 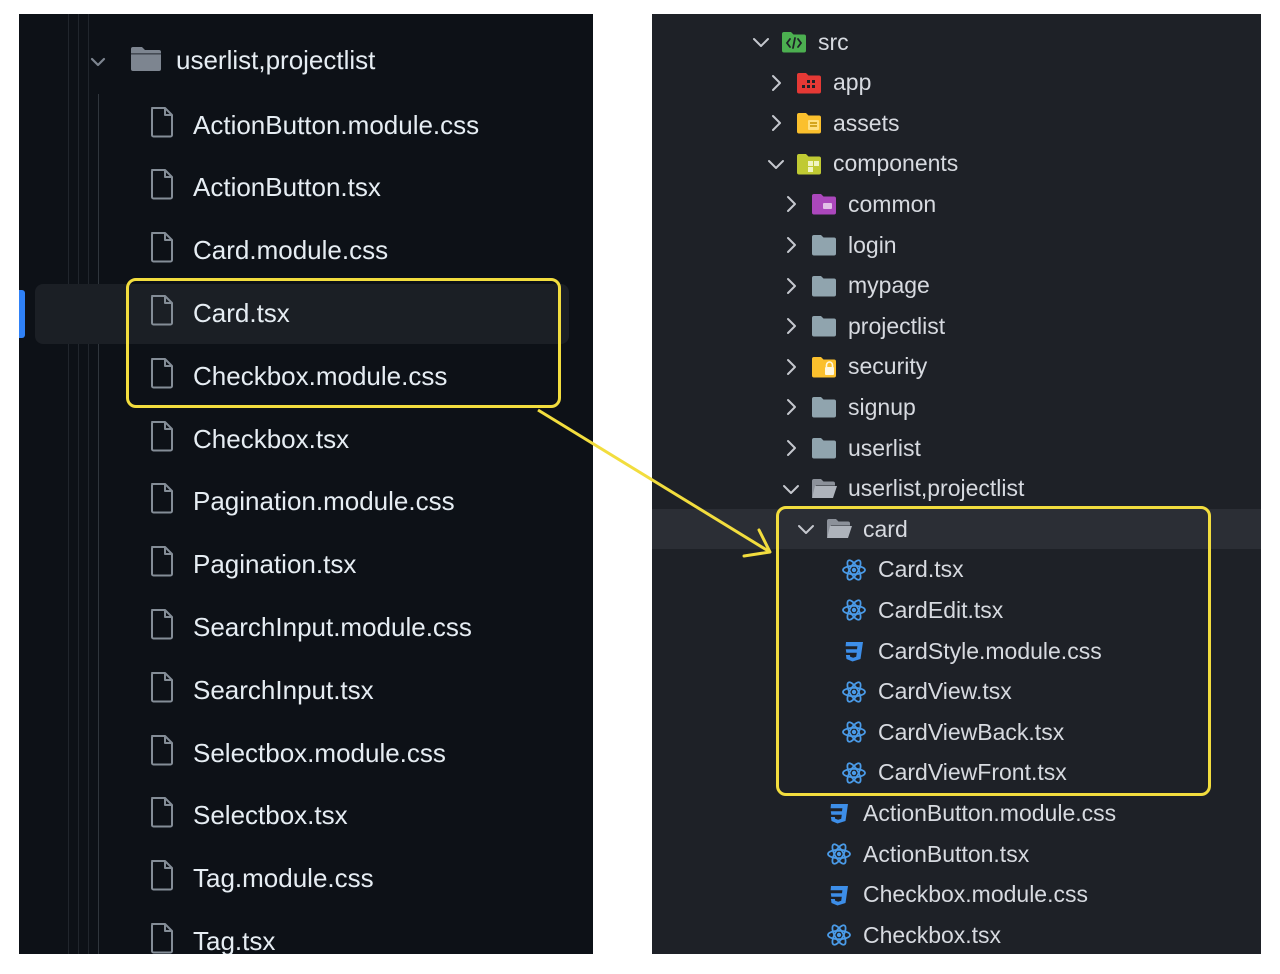 I want to click on file-row: Checkbox.module.css, so click(x=956, y=895).